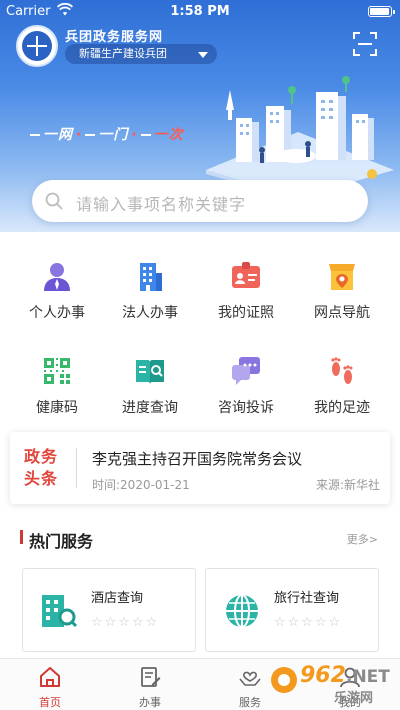  What do you see at coordinates (150, 300) in the screenshot?
I see `service-legal-entity: 法人办事` at bounding box center [150, 300].